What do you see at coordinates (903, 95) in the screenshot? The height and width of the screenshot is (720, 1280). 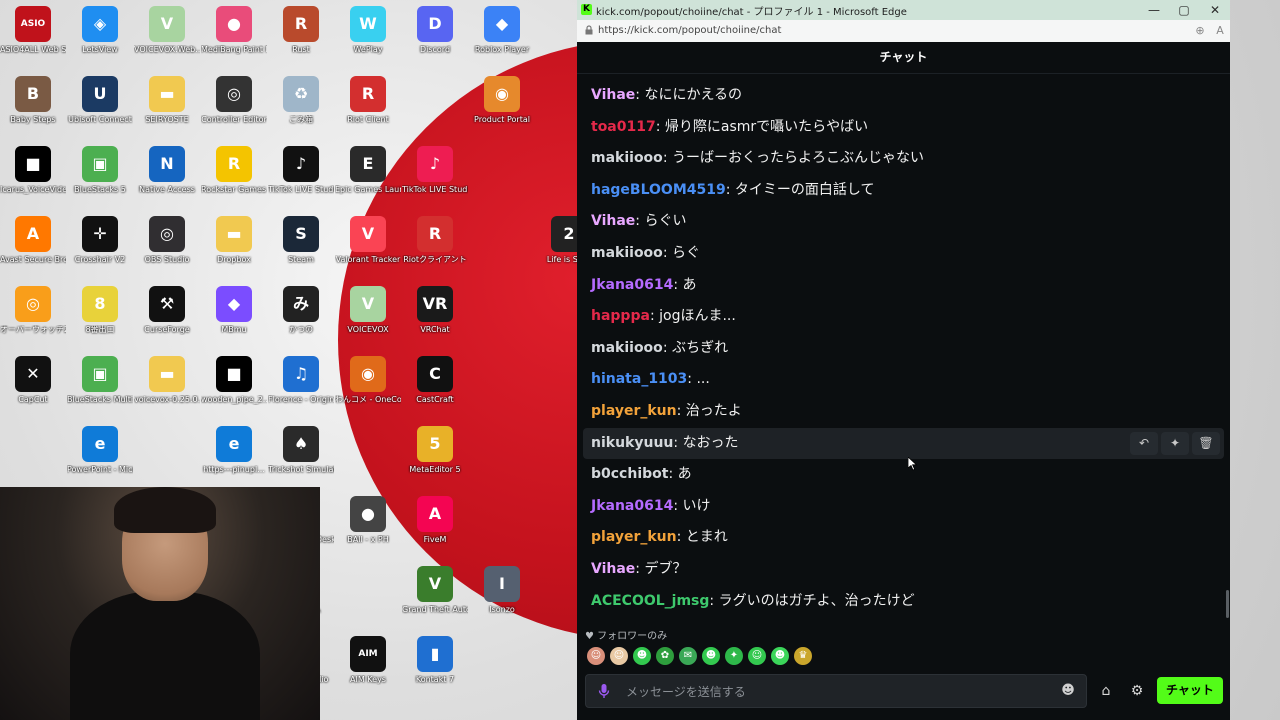 I see `chat-message: Vihae: なににかえるの` at bounding box center [903, 95].